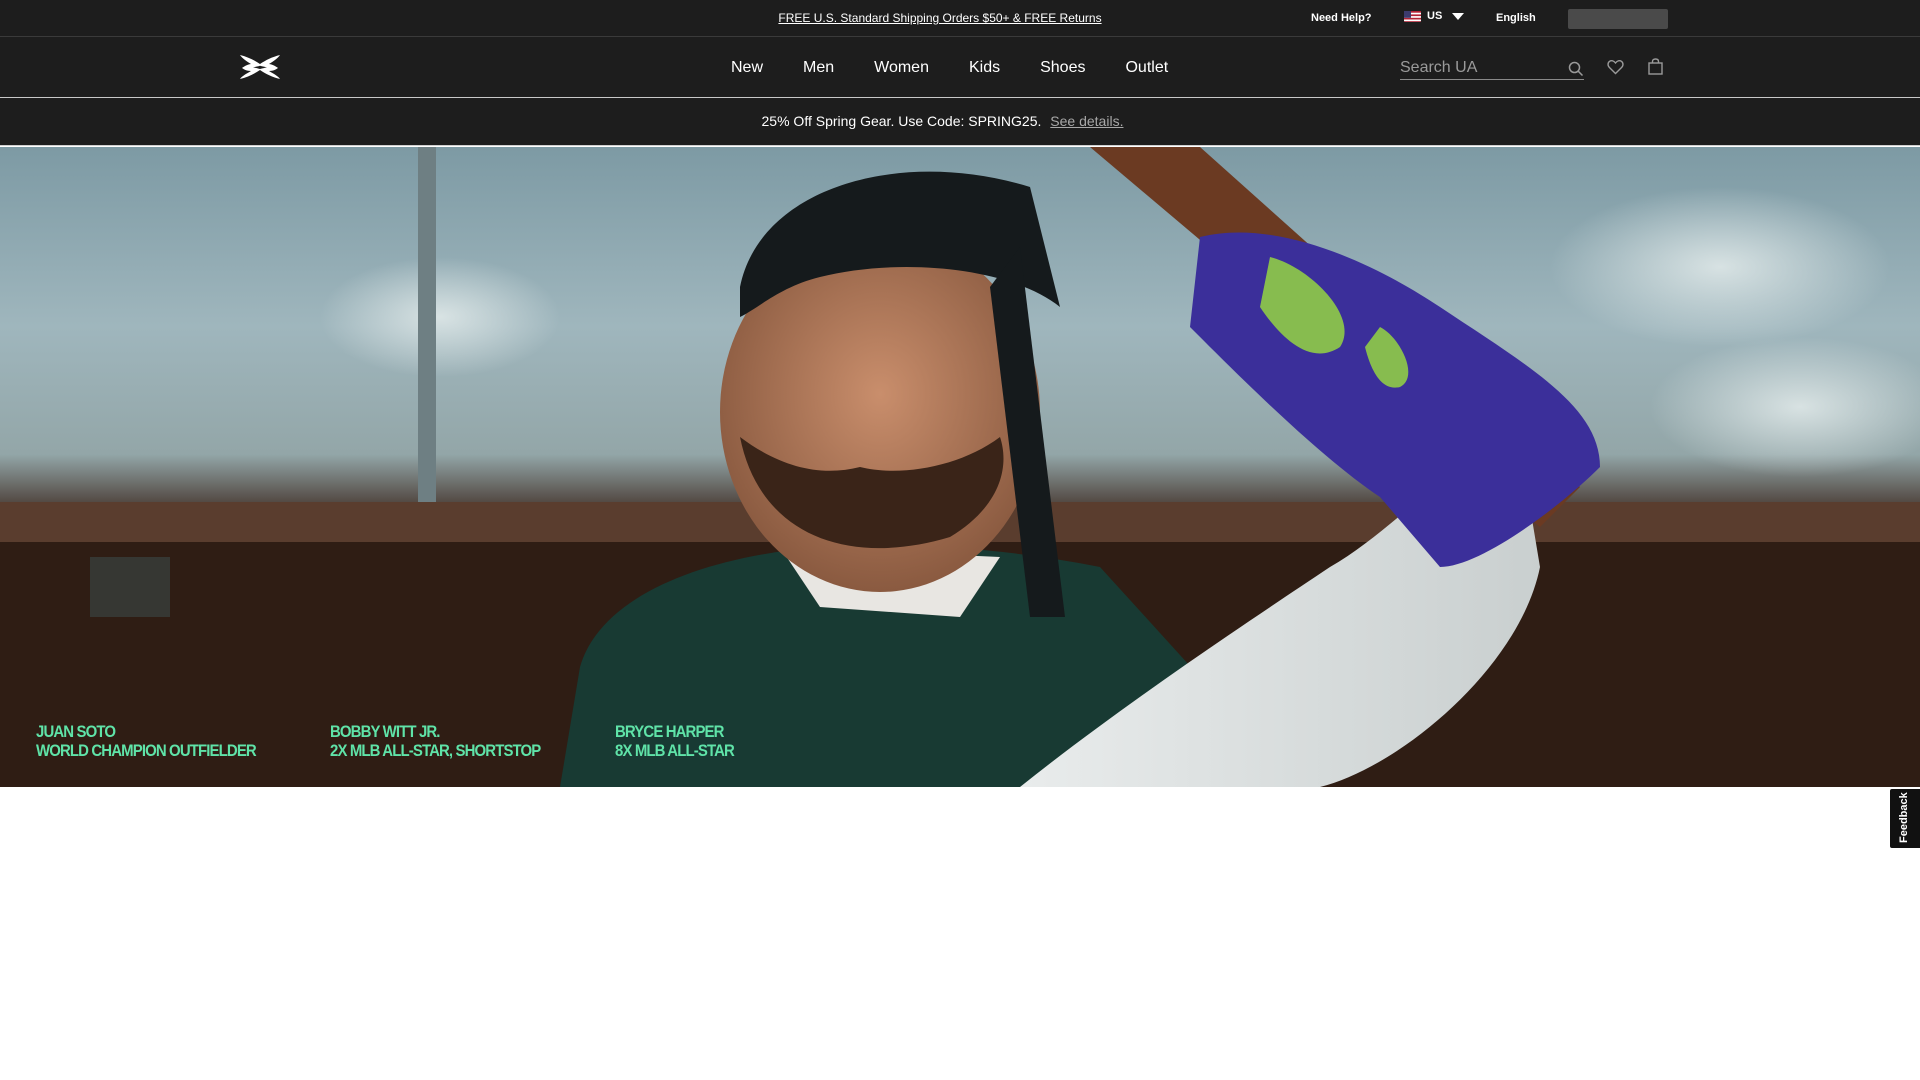  I want to click on primary-nav: New Men Women Kids Shoes Outlet, so click(969, 68).